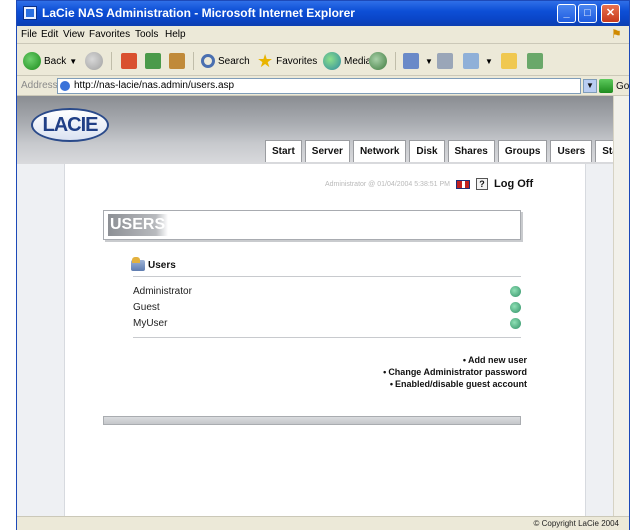 This screenshot has width=642, height=530. Describe the element at coordinates (225, 61) in the screenshot. I see `search-button: Search` at that location.